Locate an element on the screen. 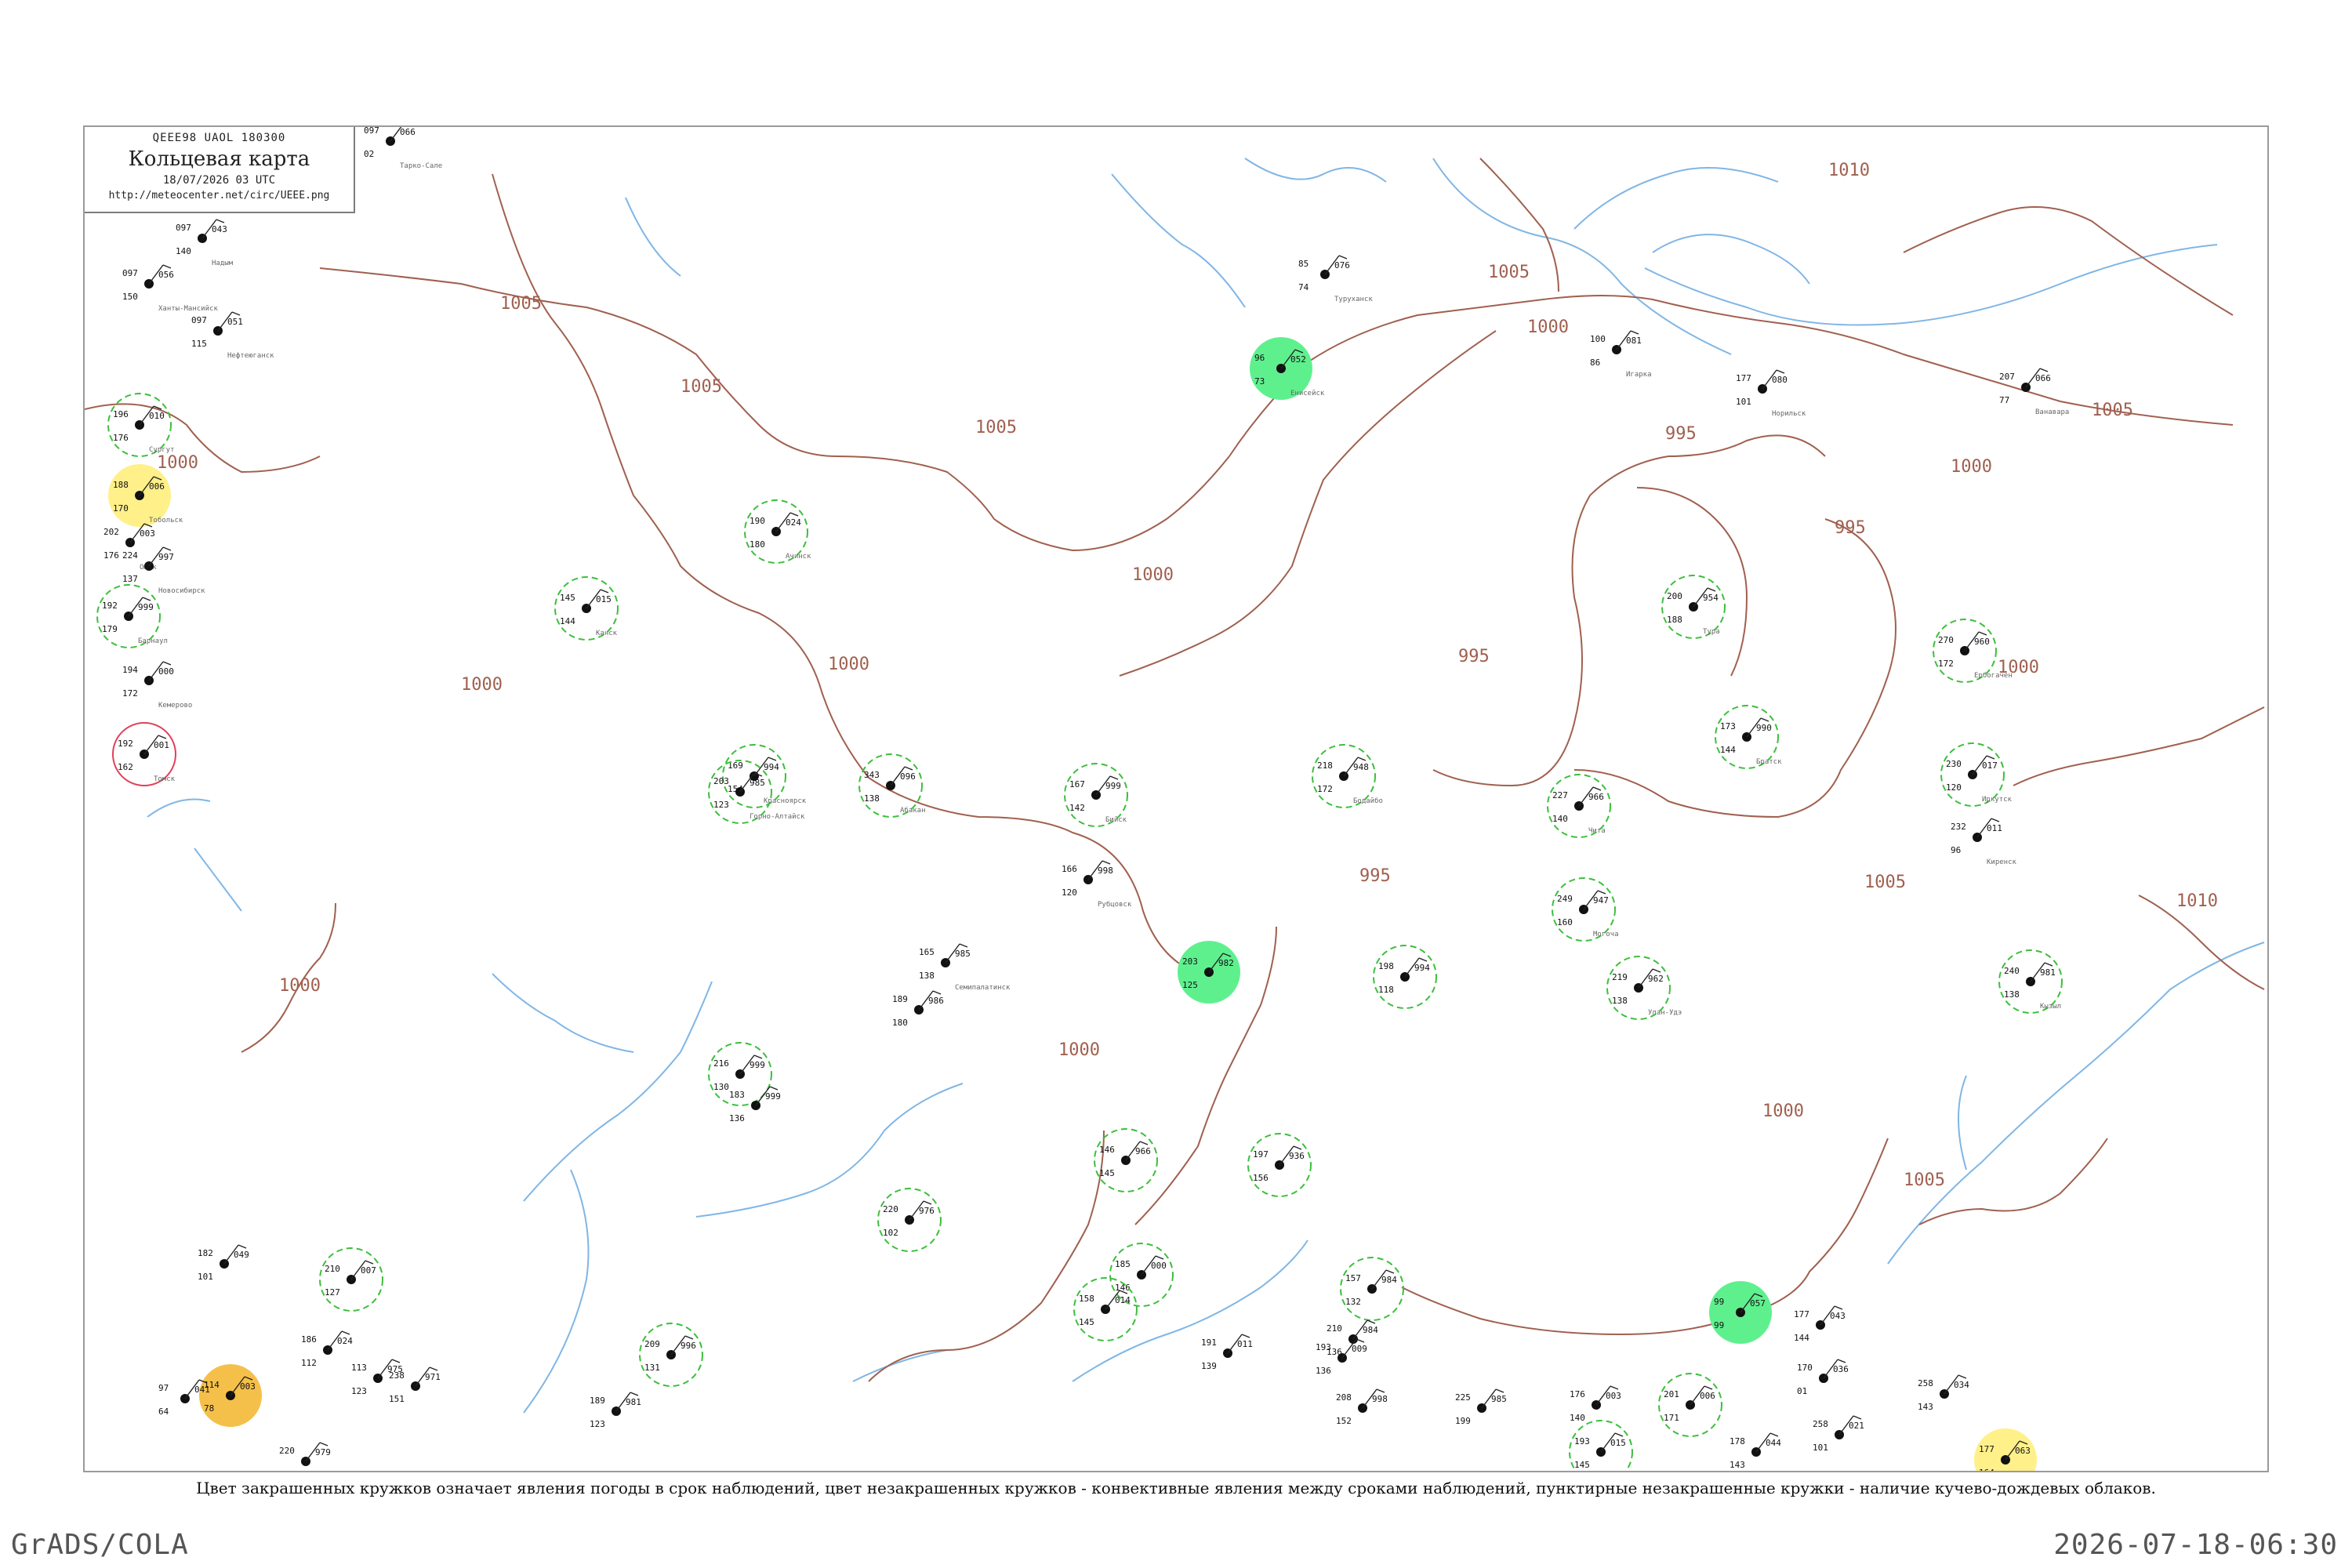  station-temperature: 196 is located at coordinates (121, 414).